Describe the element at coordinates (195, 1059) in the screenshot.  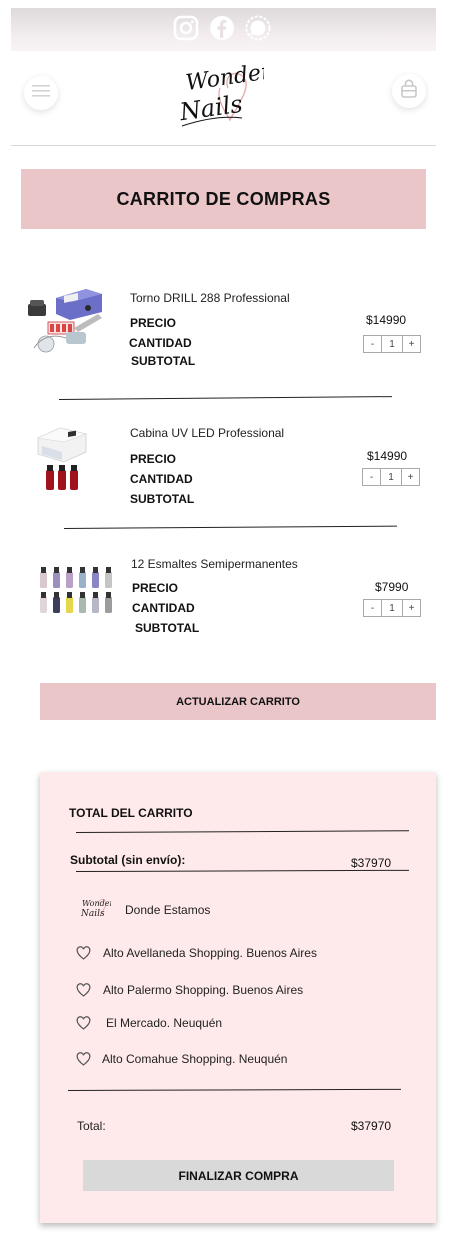
I see `store-name: Alto Comahue Shopping. Neuquén` at that location.